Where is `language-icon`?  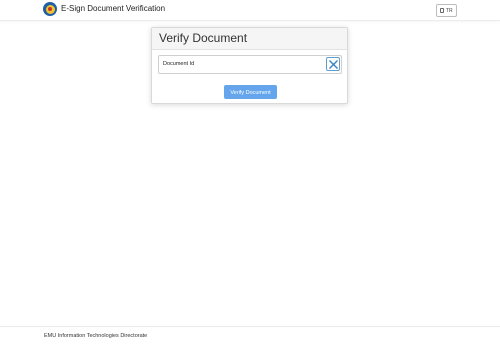
language-icon is located at coordinates (442, 10).